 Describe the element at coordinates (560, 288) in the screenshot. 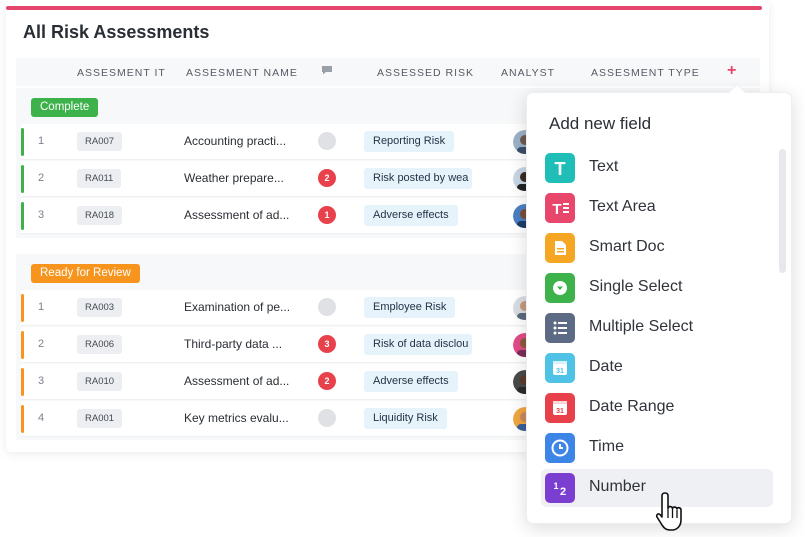

I see `dropdown-icon` at that location.